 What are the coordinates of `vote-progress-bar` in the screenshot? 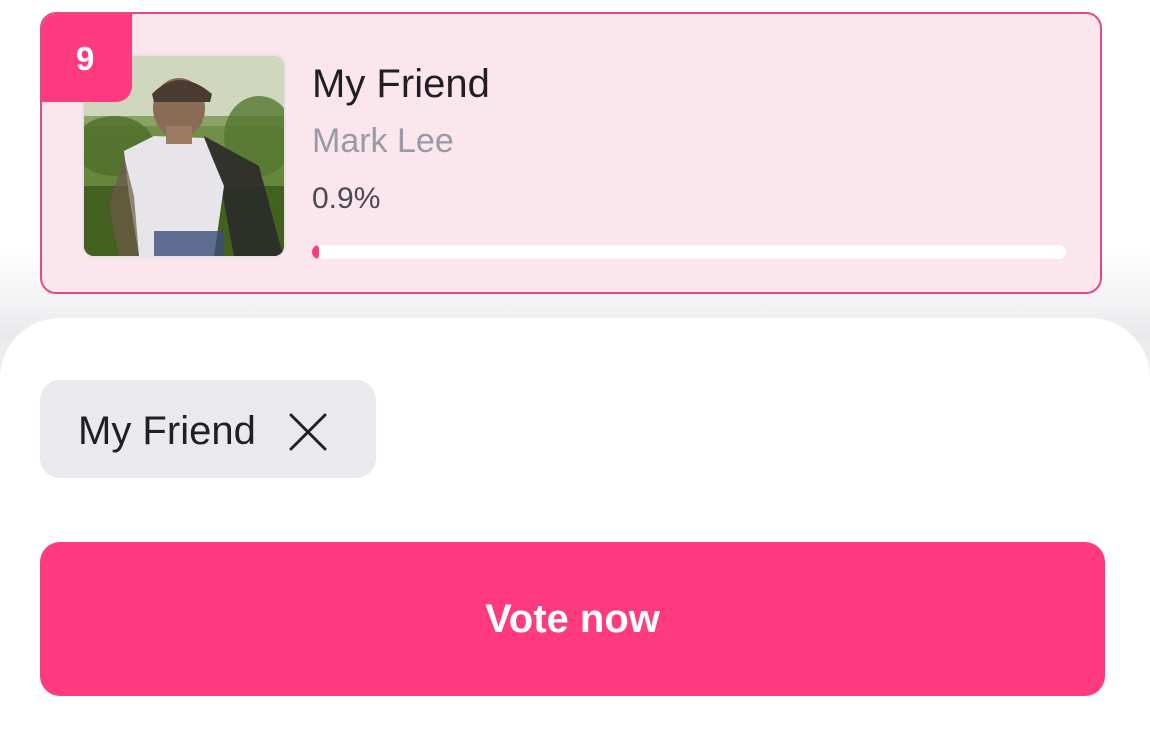 It's located at (689, 252).